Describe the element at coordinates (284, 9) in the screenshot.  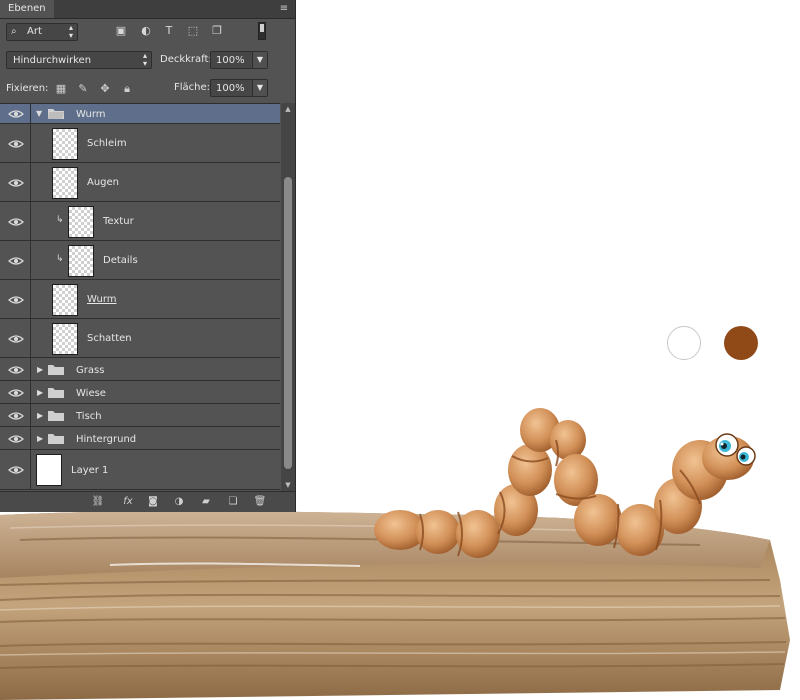
I see `panel-menu-icon: ≡` at that location.